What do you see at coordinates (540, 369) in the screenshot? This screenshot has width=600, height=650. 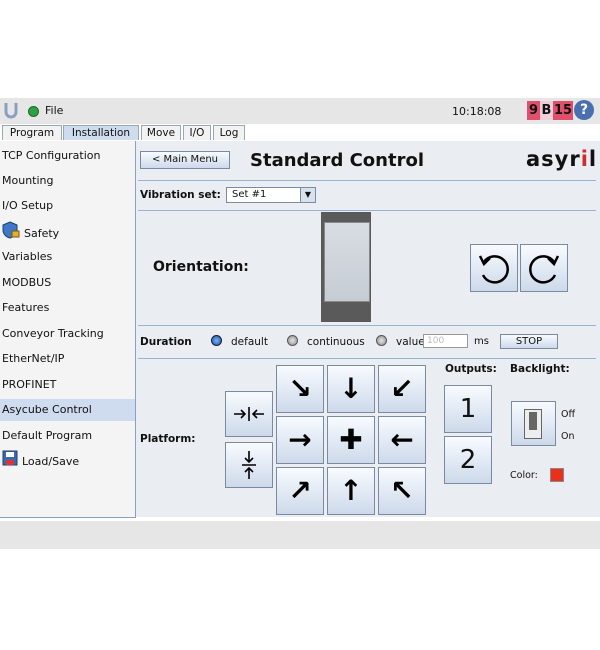 I see `backlight-label: Backlight:` at bounding box center [540, 369].